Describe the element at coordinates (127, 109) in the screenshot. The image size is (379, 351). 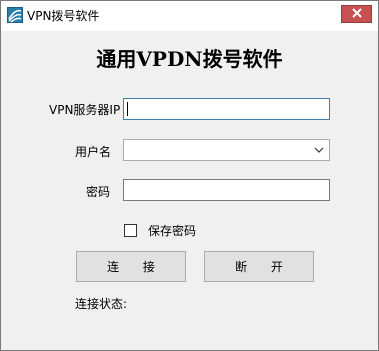
I see `text-caret` at that location.